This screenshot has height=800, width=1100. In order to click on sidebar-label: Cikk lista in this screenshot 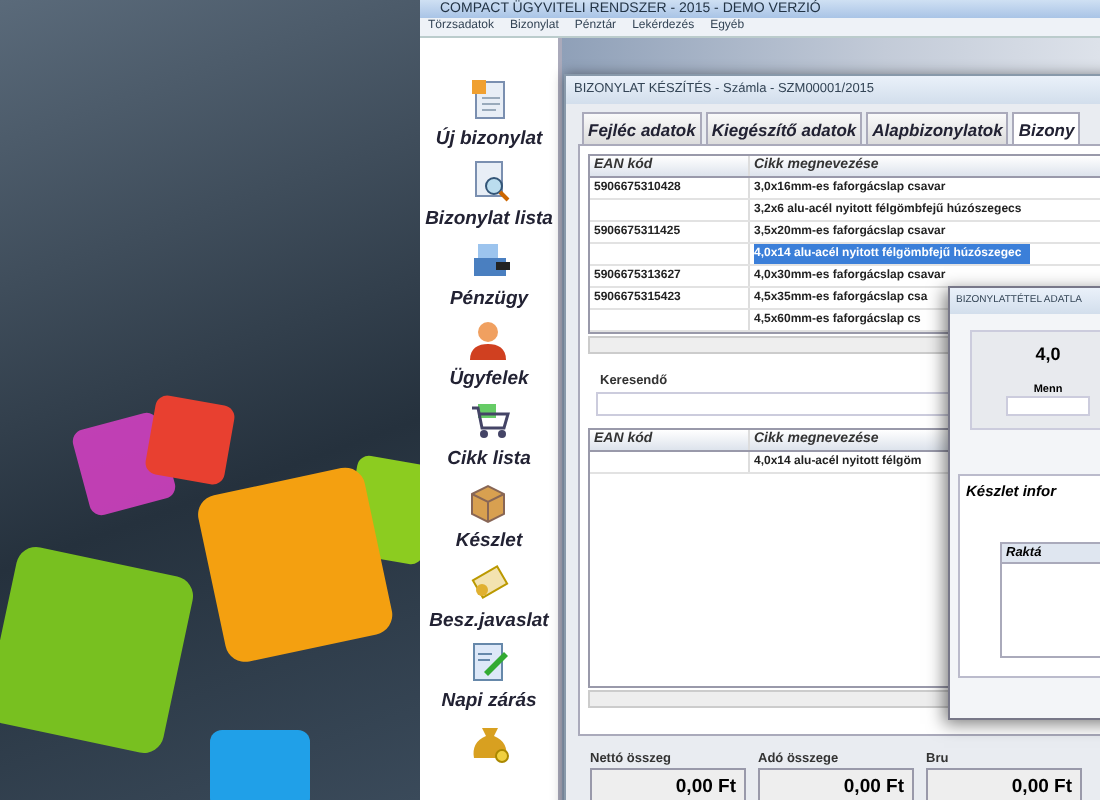, I will do `click(489, 459)`.